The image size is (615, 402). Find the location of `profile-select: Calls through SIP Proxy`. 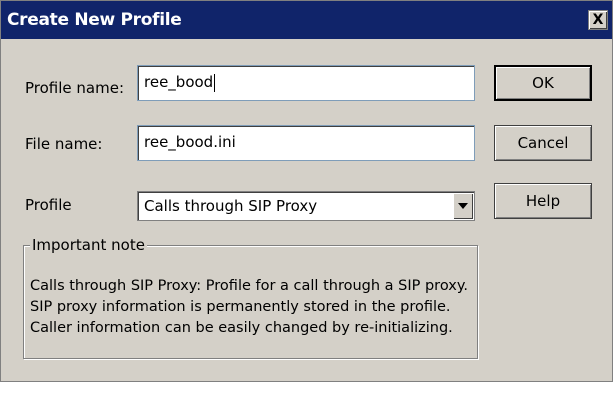

profile-select: Calls through SIP Proxy is located at coordinates (306, 206).